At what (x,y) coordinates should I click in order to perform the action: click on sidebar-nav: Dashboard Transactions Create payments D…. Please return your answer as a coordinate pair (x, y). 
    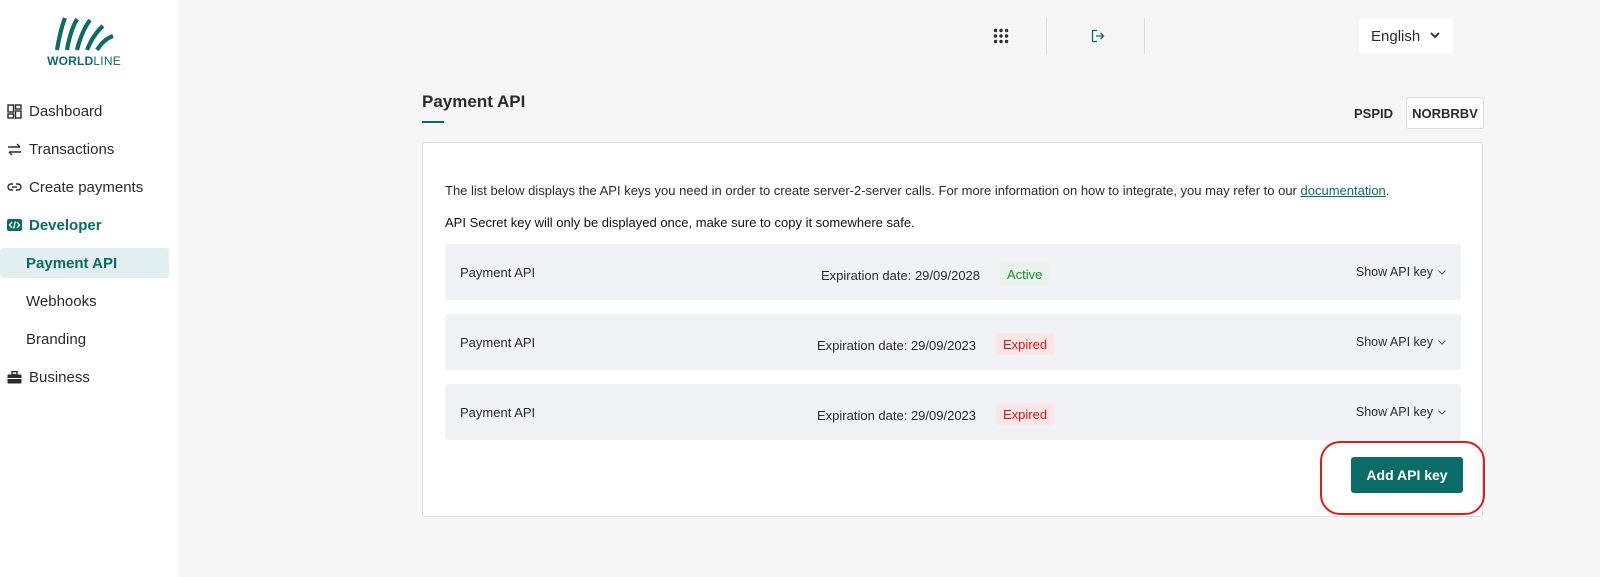
    Looking at the image, I should click on (89, 244).